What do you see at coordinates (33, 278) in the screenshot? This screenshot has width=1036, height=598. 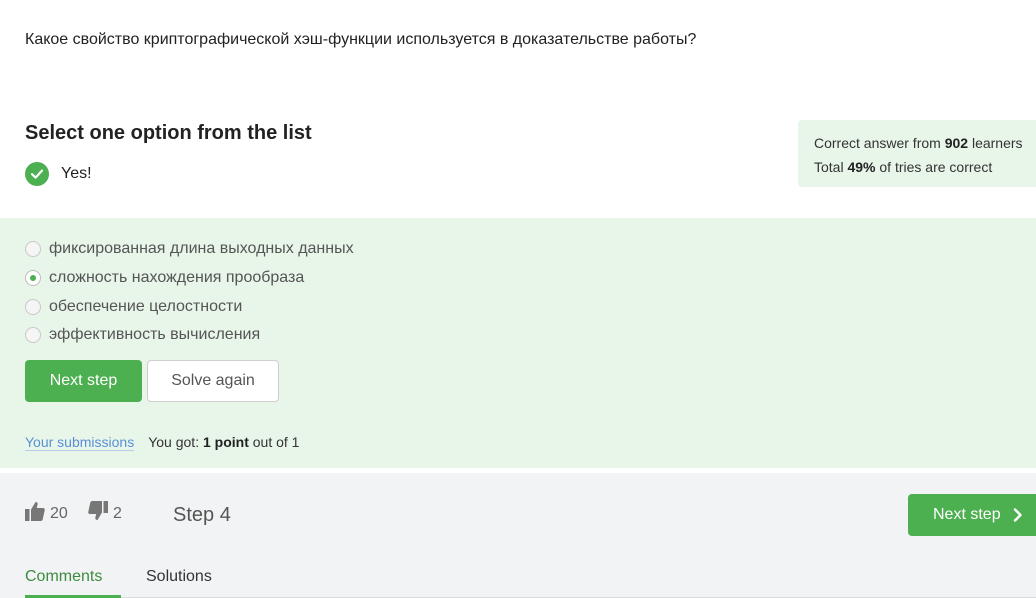 I see `radio-button-selected` at bounding box center [33, 278].